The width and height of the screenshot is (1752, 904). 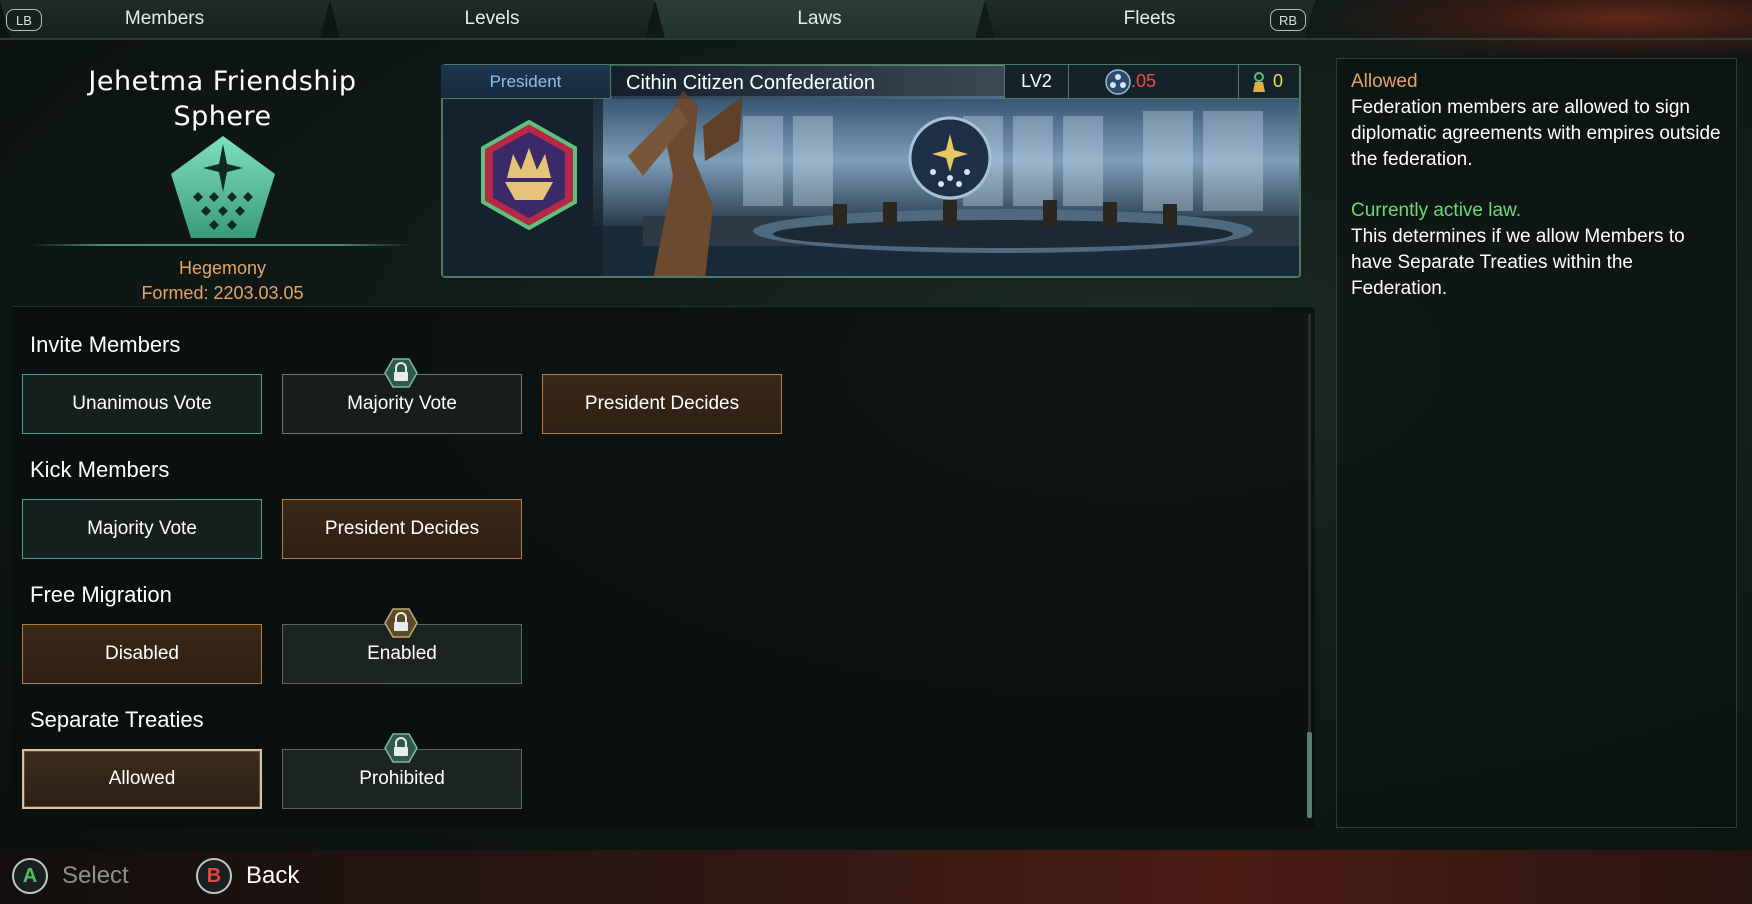 I want to click on option-label: Allowed, so click(x=142, y=778).